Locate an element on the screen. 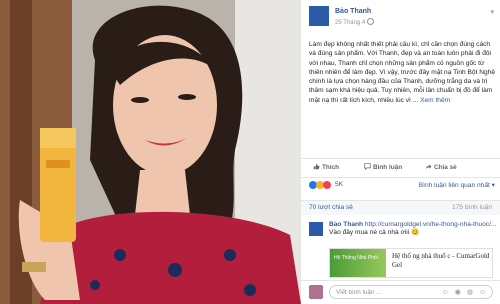 This screenshot has height=304, width=500. like-icon is located at coordinates (316, 166).